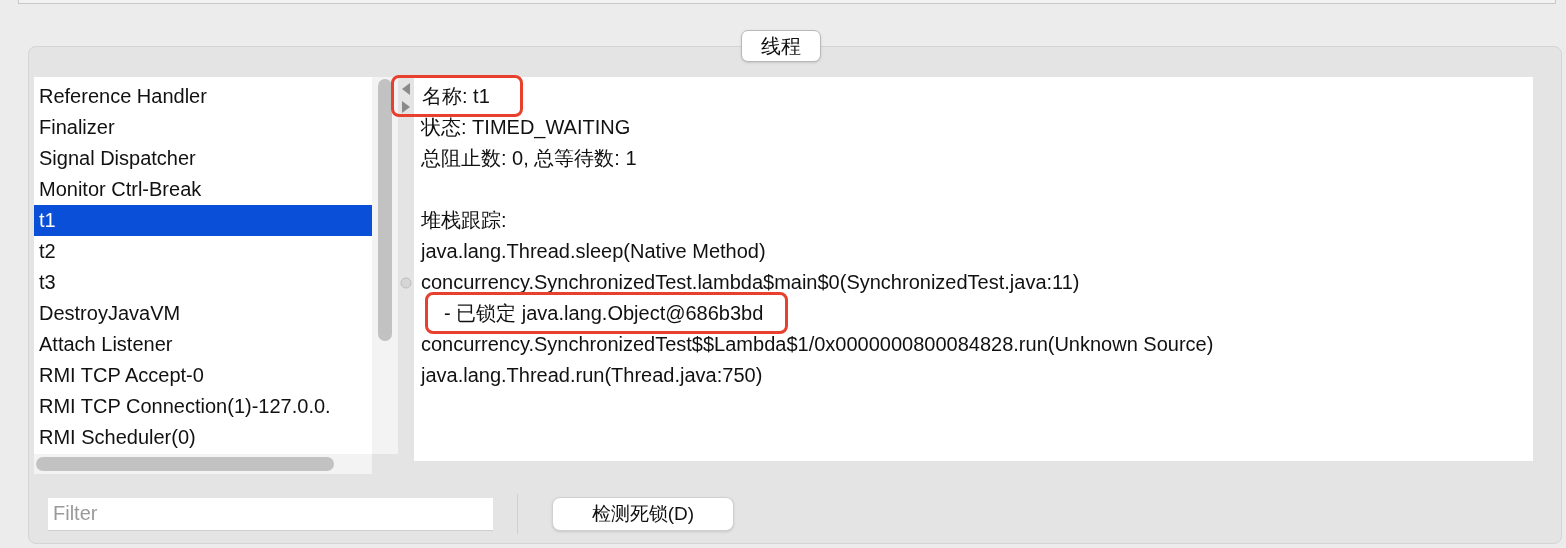 The image size is (1566, 548). I want to click on horizontal-scrollbar, so click(203, 464).